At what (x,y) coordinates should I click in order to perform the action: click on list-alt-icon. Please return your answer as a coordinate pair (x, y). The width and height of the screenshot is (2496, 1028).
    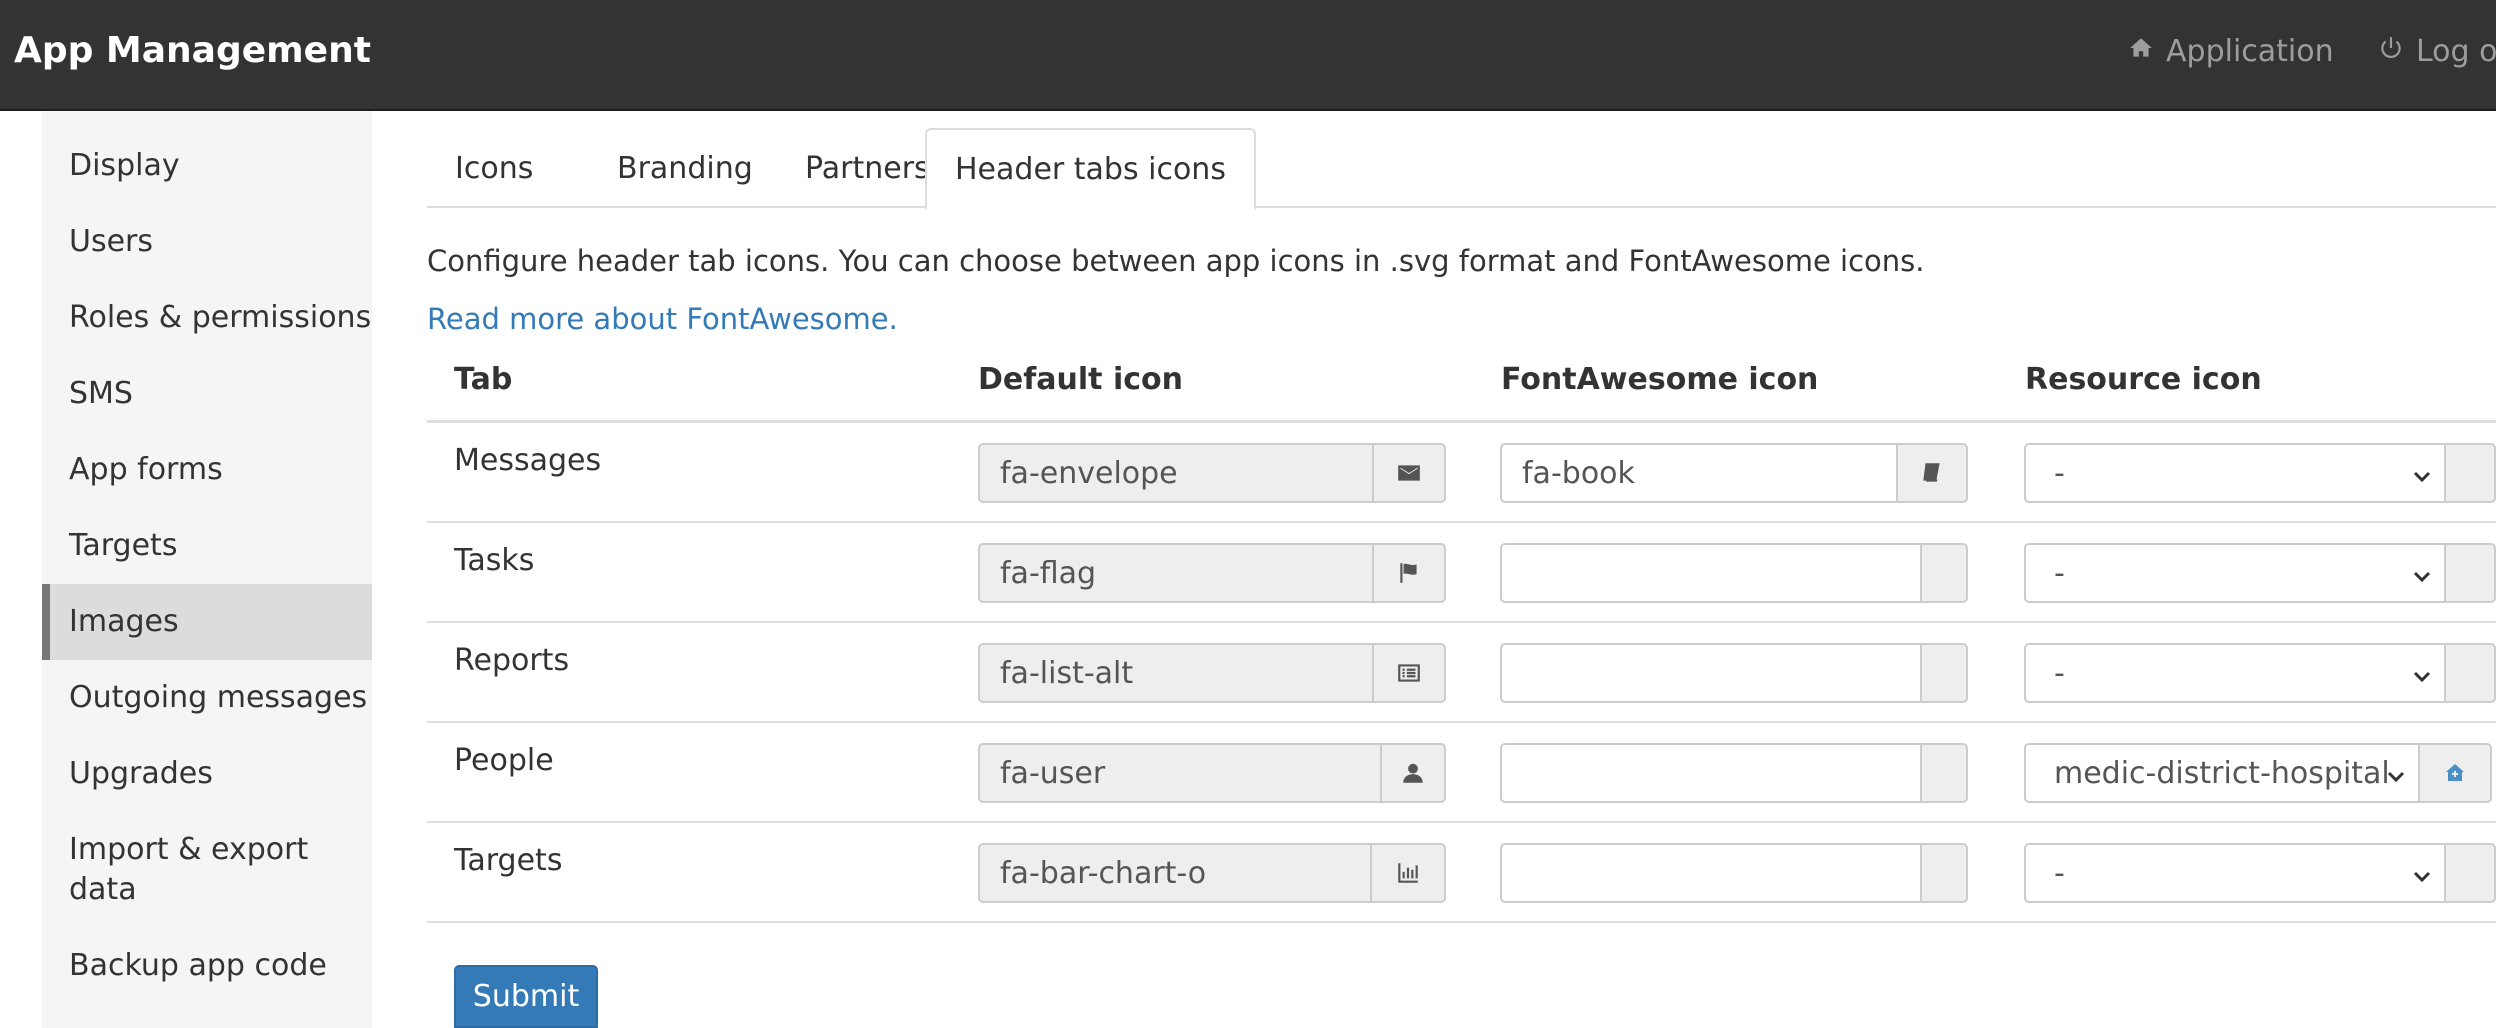
    Looking at the image, I should click on (1410, 673).